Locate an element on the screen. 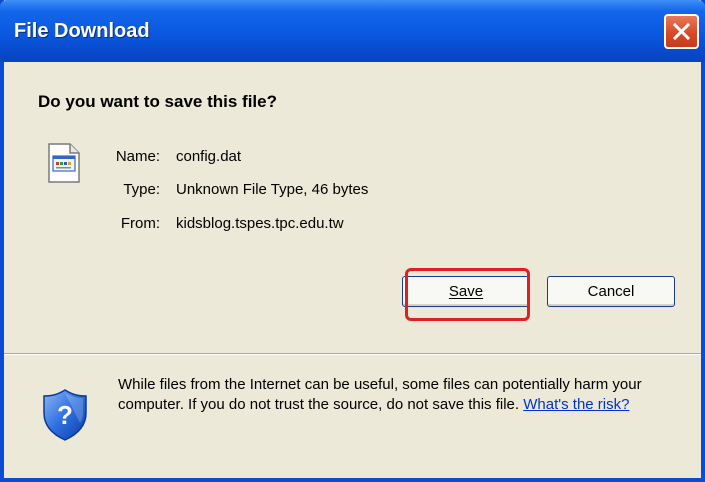  type-value: Unknown File Type, 46 bytes is located at coordinates (272, 189).